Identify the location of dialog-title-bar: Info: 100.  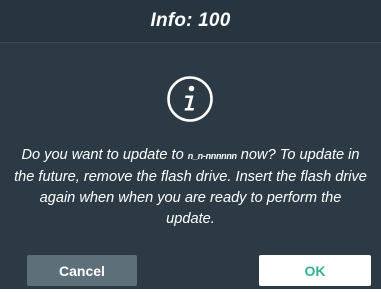
(190, 21).